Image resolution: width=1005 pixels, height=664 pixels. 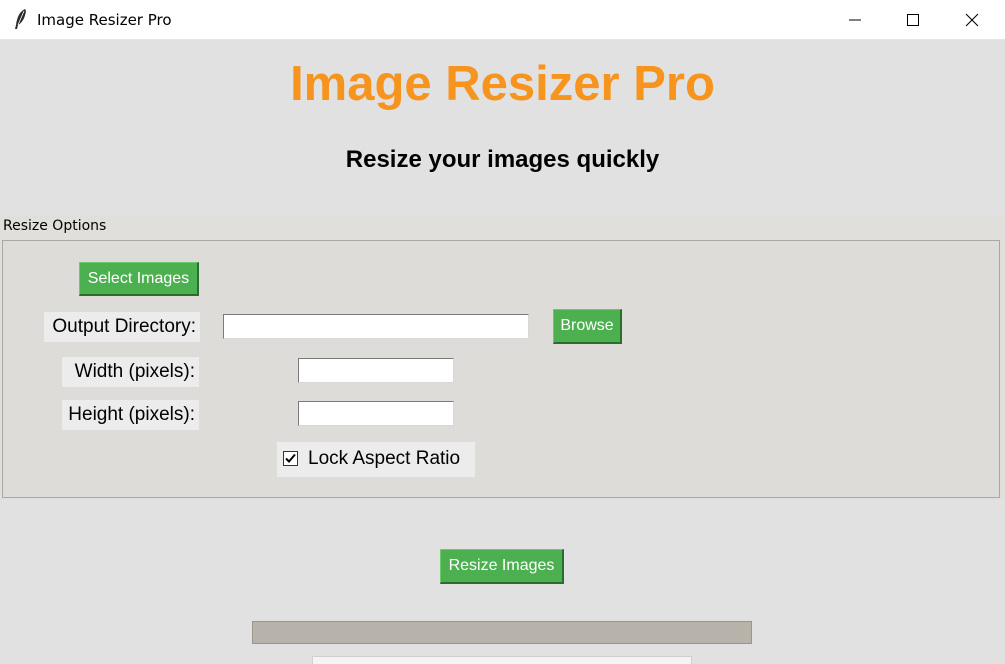 What do you see at coordinates (21, 19) in the screenshot?
I see `feather-icon` at bounding box center [21, 19].